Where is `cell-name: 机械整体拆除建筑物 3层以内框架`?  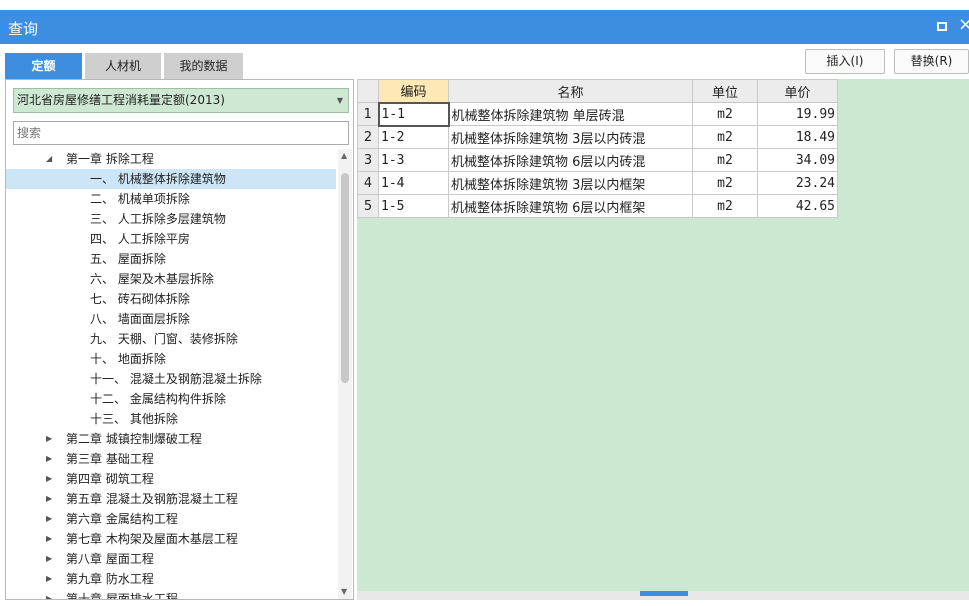 cell-name: 机械整体拆除建筑物 3层以内框架 is located at coordinates (570, 183).